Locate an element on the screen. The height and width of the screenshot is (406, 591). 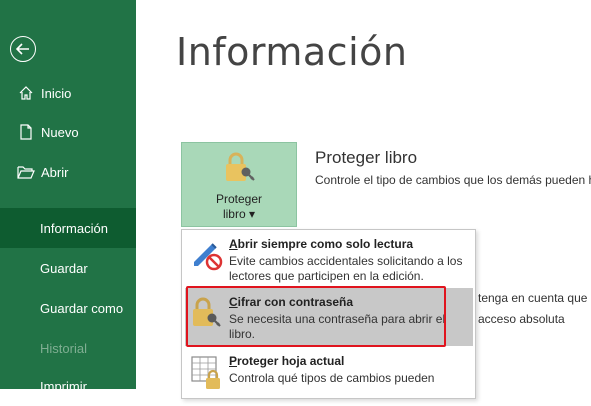
sidebar-item-label: Imprimir is located at coordinates (63, 386).